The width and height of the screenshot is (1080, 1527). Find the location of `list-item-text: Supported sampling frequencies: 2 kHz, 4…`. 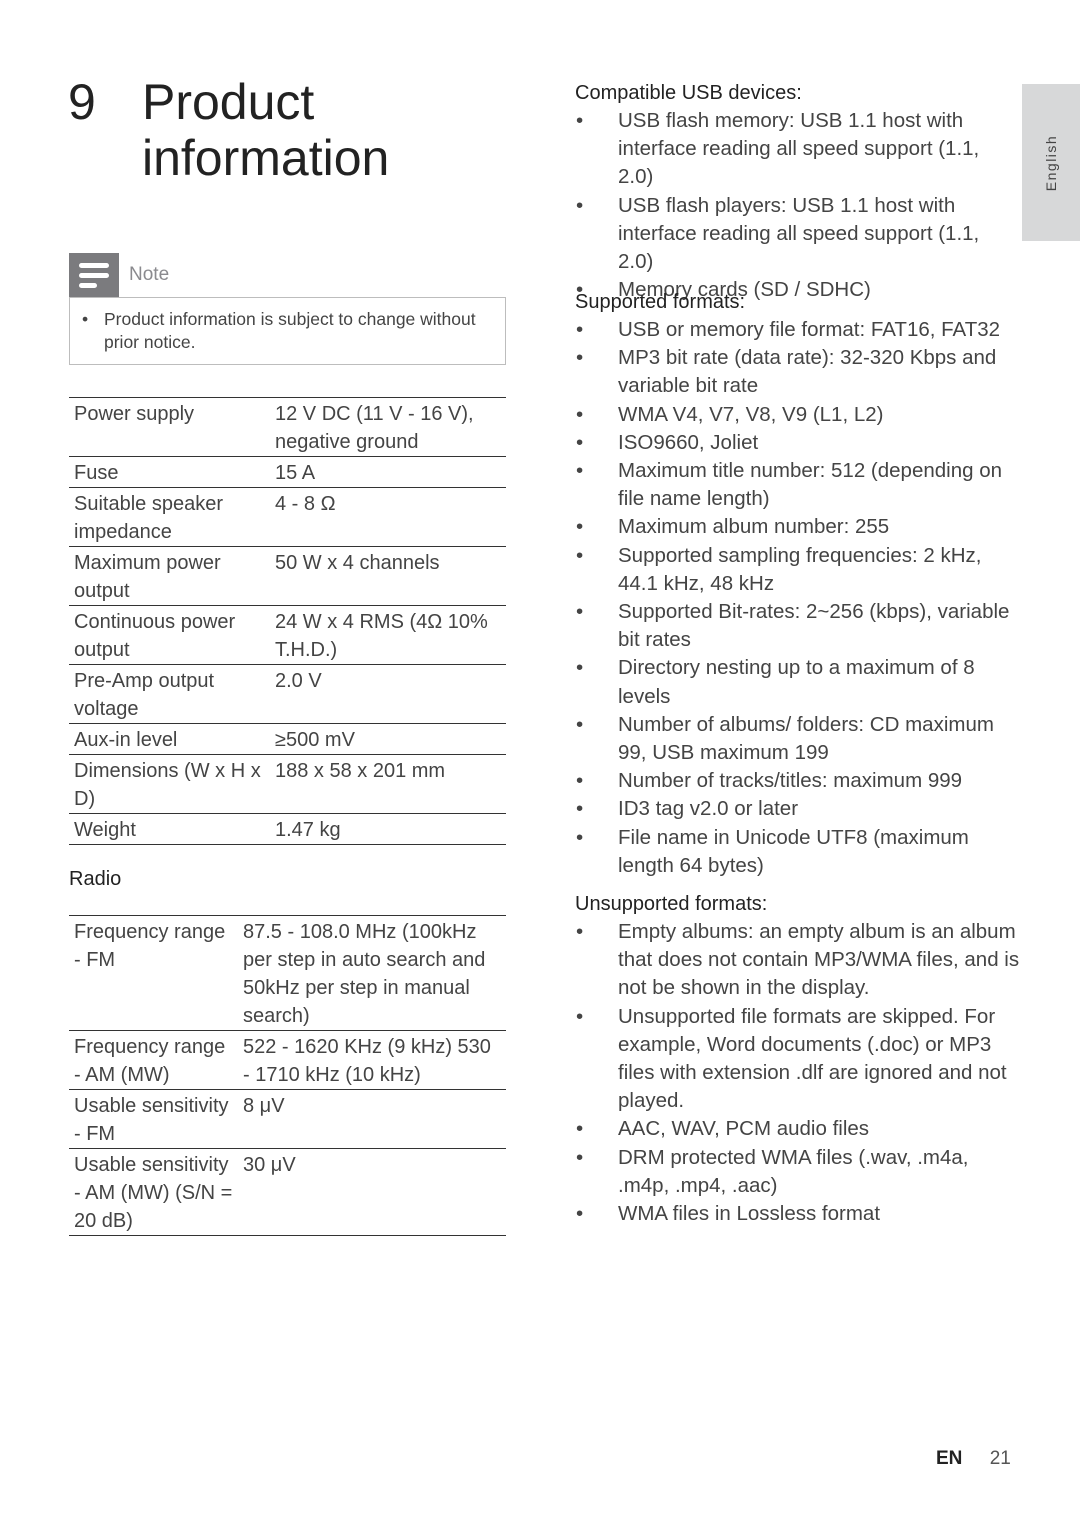

list-item-text: Supported sampling frequencies: 2 kHz, 4… is located at coordinates (800, 569).